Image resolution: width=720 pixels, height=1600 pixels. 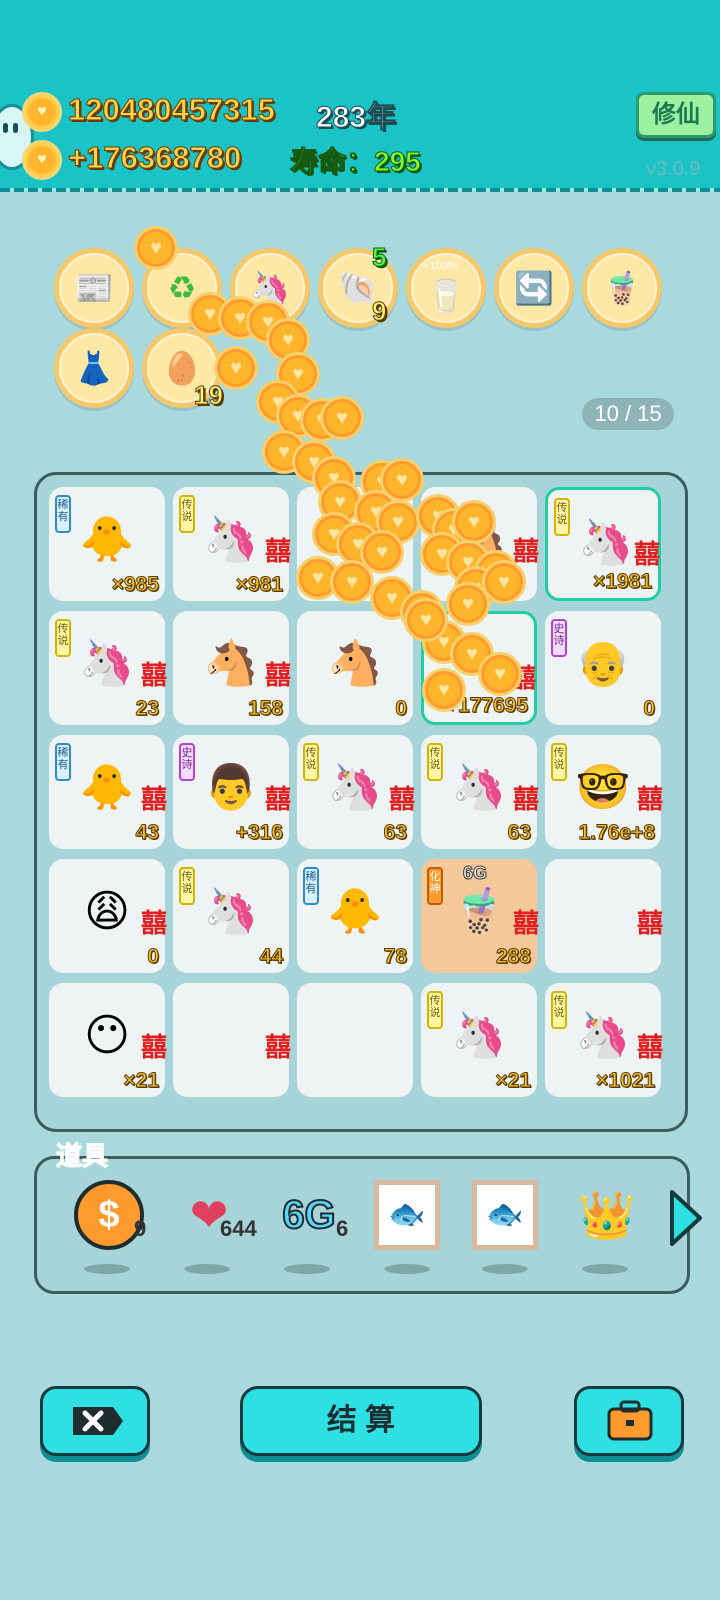 I want to click on board-cell: 传说 🦄 囍 ×981, so click(x=232, y=544).